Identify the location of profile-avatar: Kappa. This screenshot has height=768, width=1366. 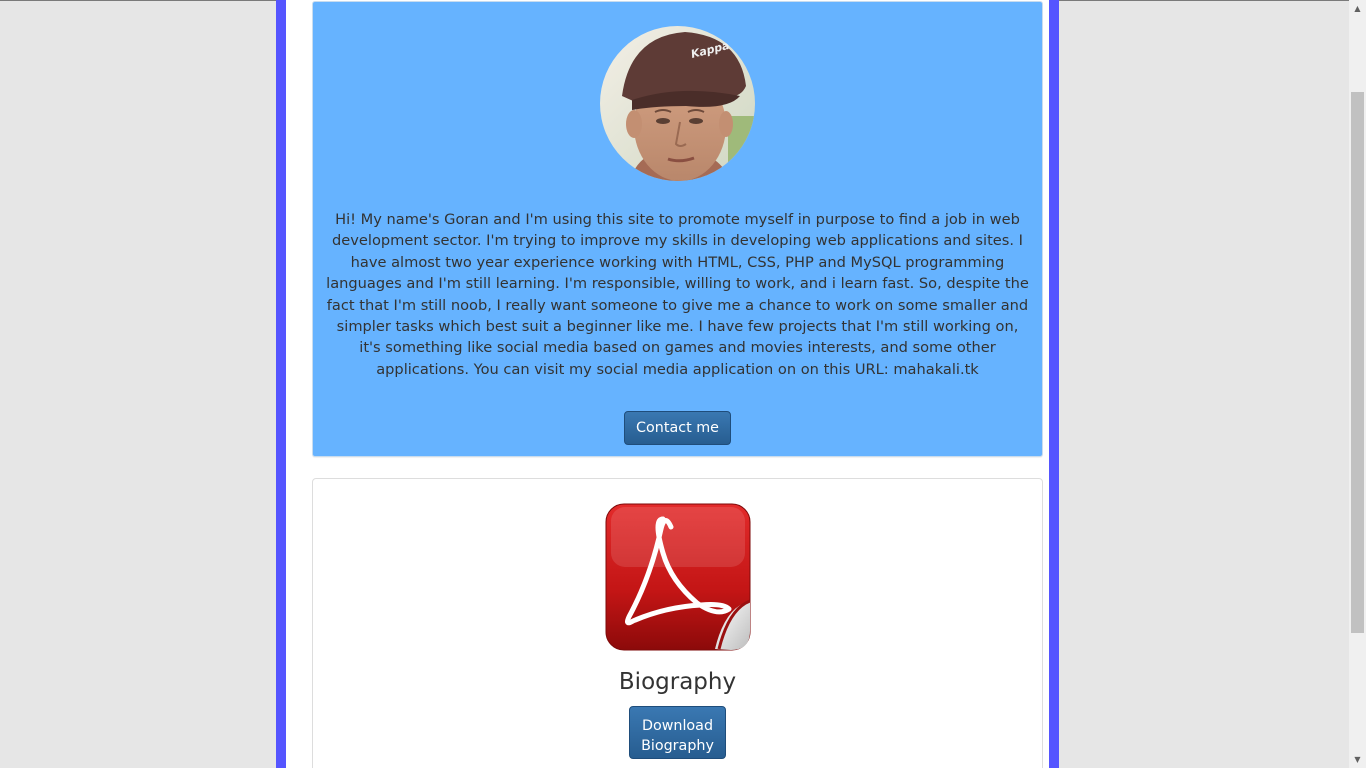
(677, 103).